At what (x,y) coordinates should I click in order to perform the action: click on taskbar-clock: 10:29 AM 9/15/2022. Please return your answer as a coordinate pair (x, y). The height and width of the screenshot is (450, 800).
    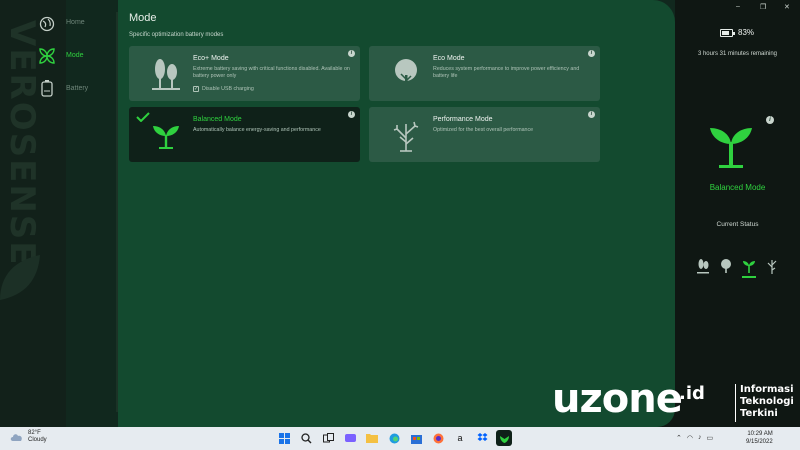
    Looking at the image, I should click on (759, 438).